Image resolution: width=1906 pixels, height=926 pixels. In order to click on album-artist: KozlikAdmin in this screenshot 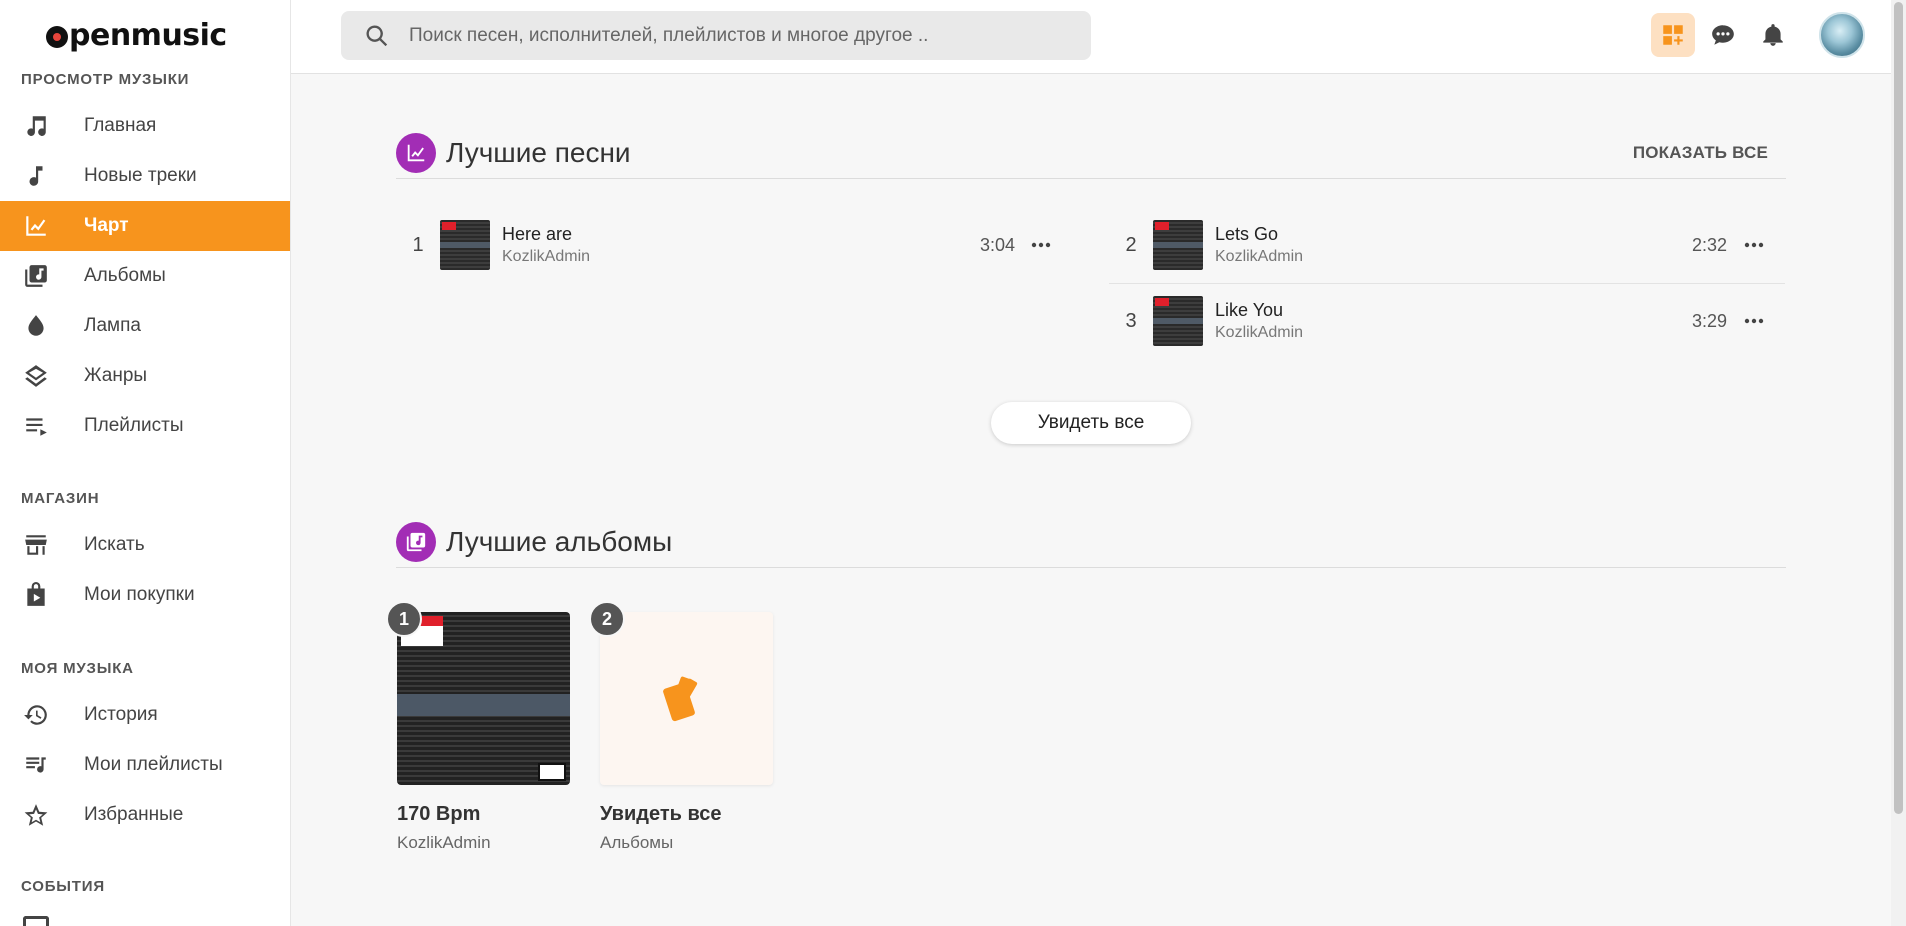, I will do `click(483, 843)`.